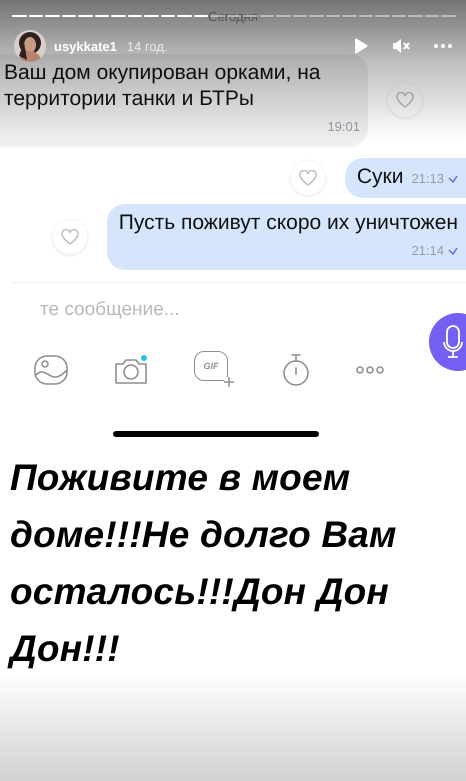  Describe the element at coordinates (343, 127) in the screenshot. I see `message-time: 19:01` at that location.